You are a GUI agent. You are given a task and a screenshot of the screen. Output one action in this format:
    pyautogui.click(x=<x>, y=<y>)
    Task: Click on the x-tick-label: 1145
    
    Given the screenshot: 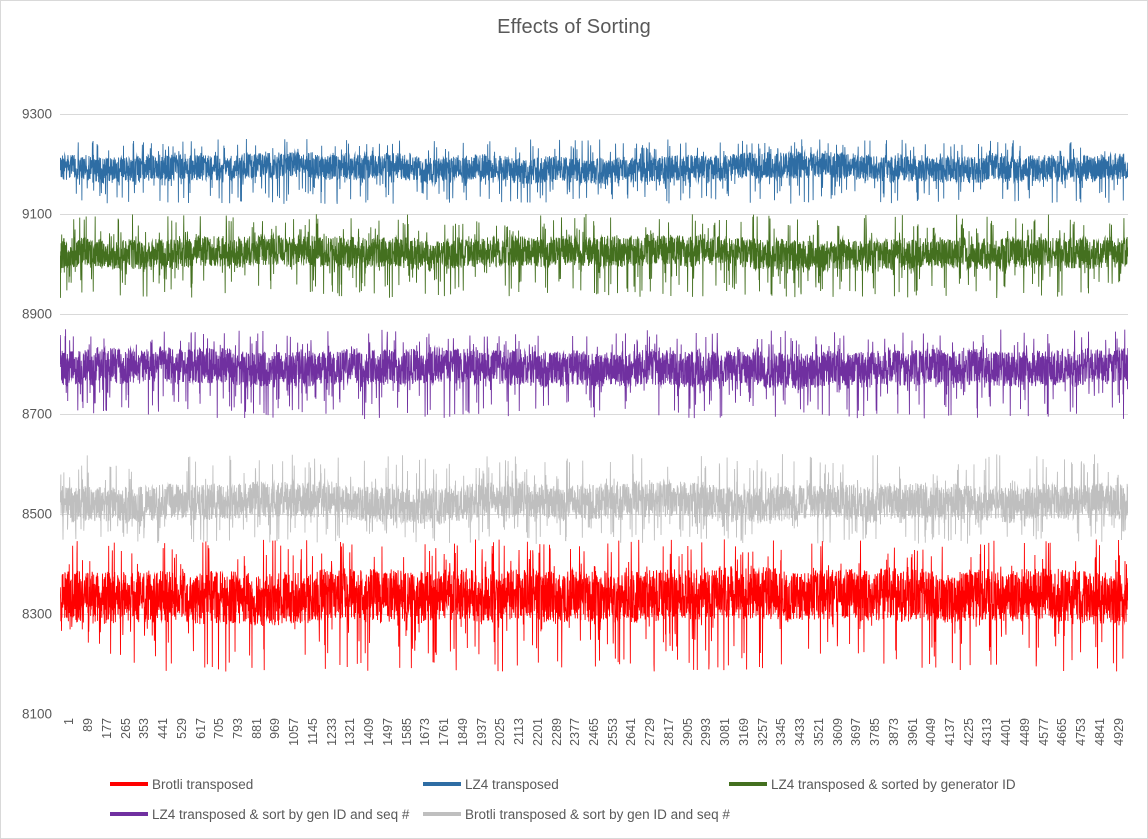 What is the action you would take?
    pyautogui.click(x=312, y=731)
    